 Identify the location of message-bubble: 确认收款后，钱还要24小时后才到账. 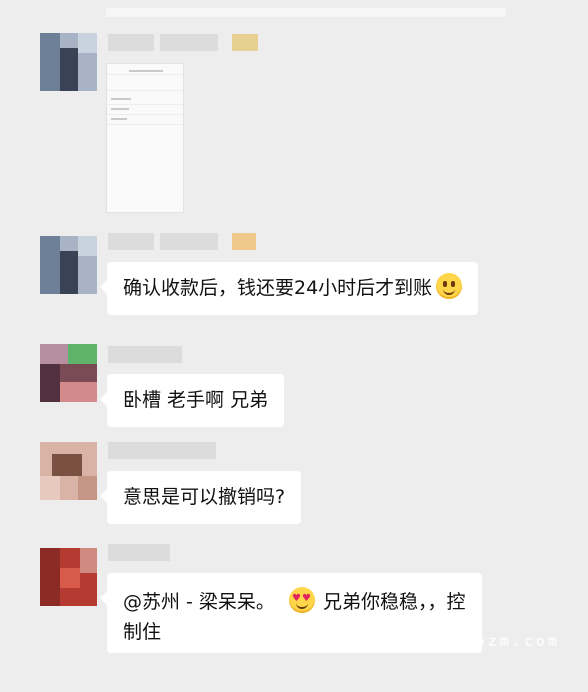
(289, 288).